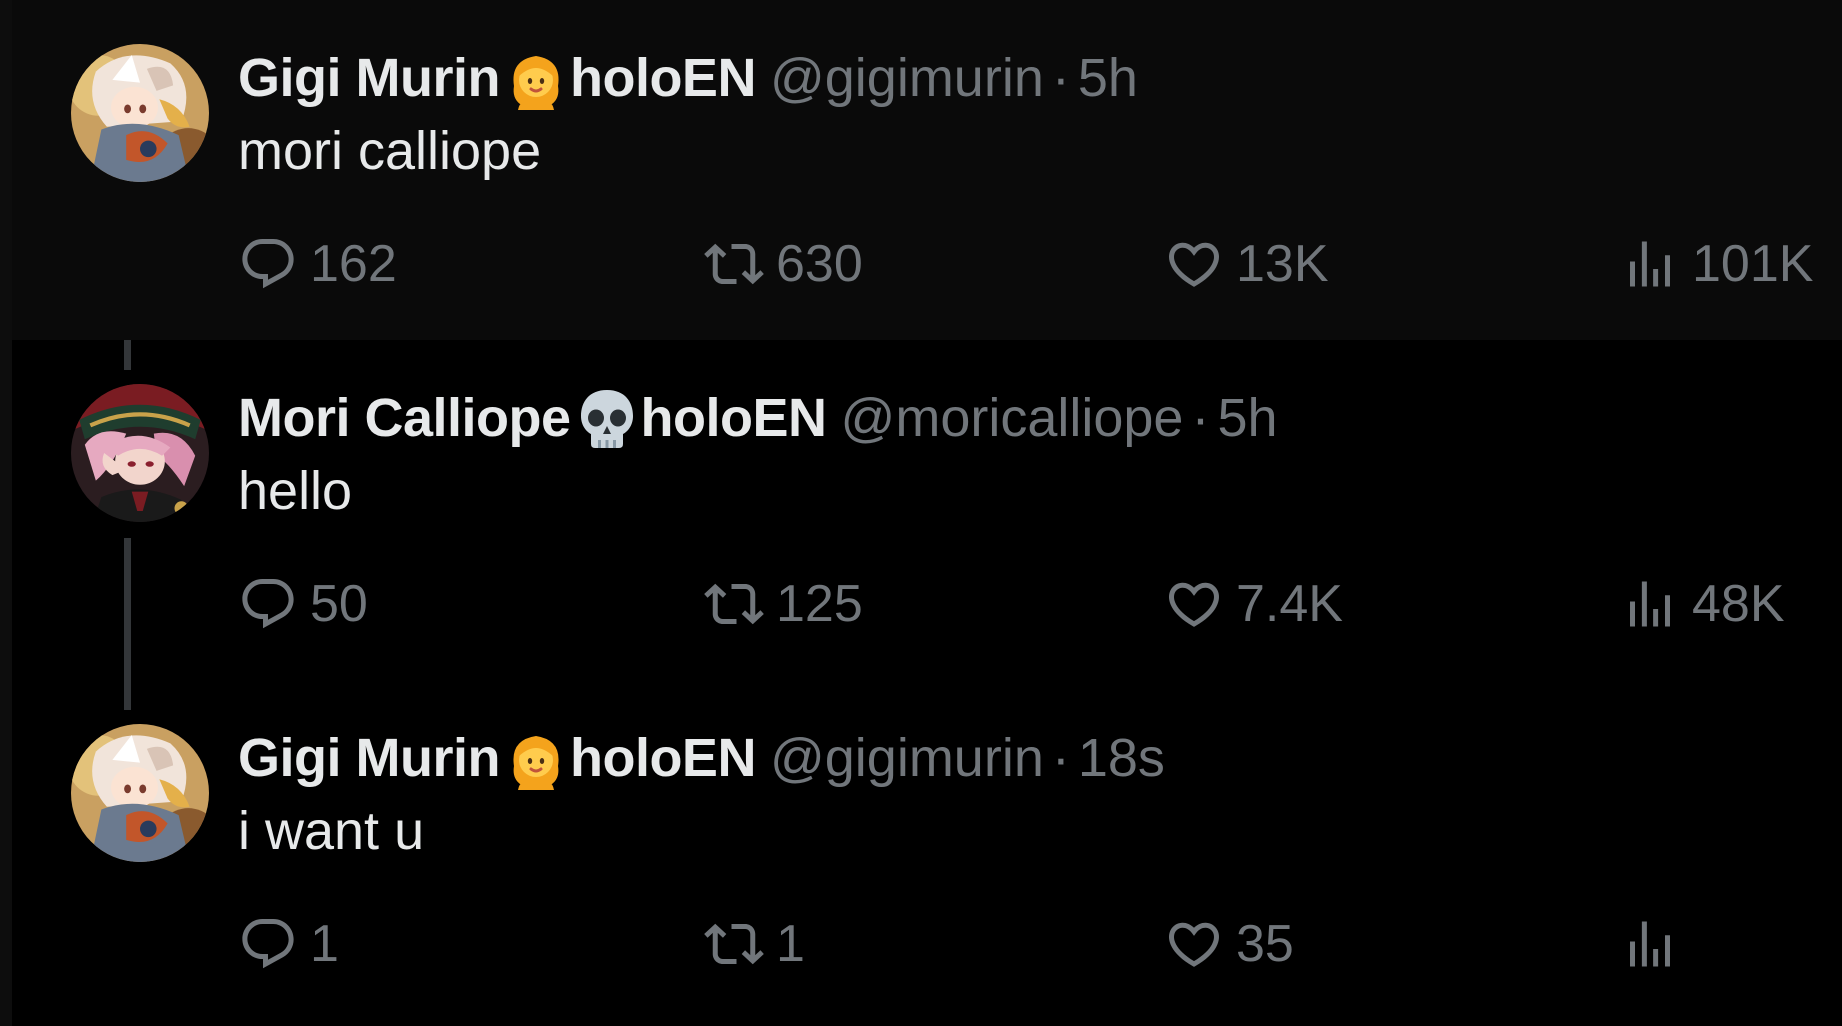 Image resolution: width=1842 pixels, height=1026 pixels. I want to click on like-count: 13K, so click(1282, 264).